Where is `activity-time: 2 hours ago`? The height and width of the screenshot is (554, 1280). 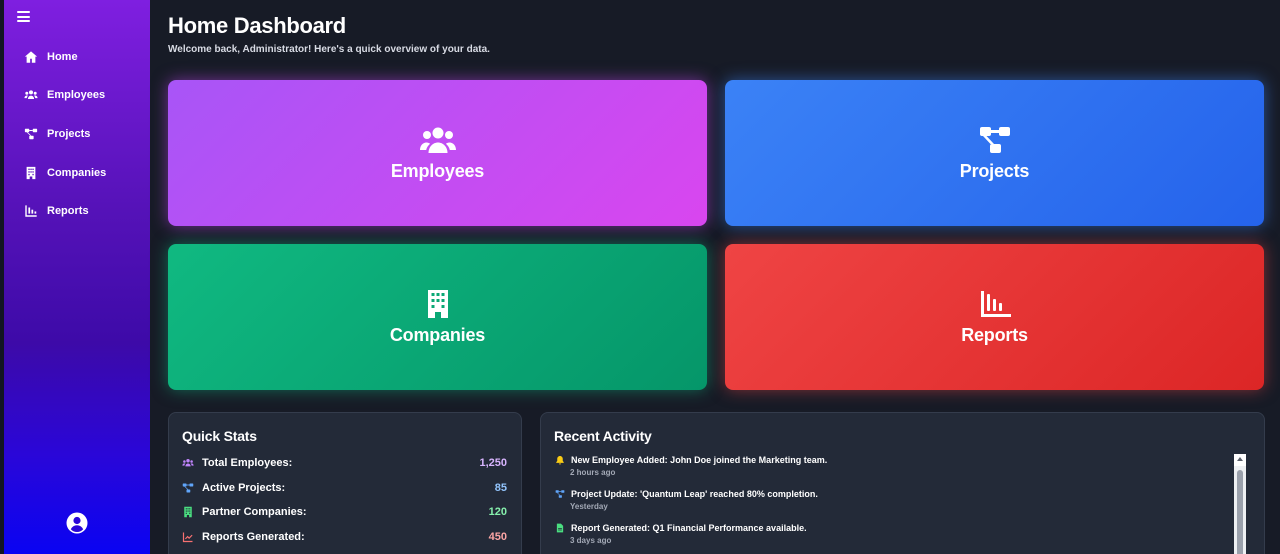 activity-time: 2 hours ago is located at coordinates (593, 472).